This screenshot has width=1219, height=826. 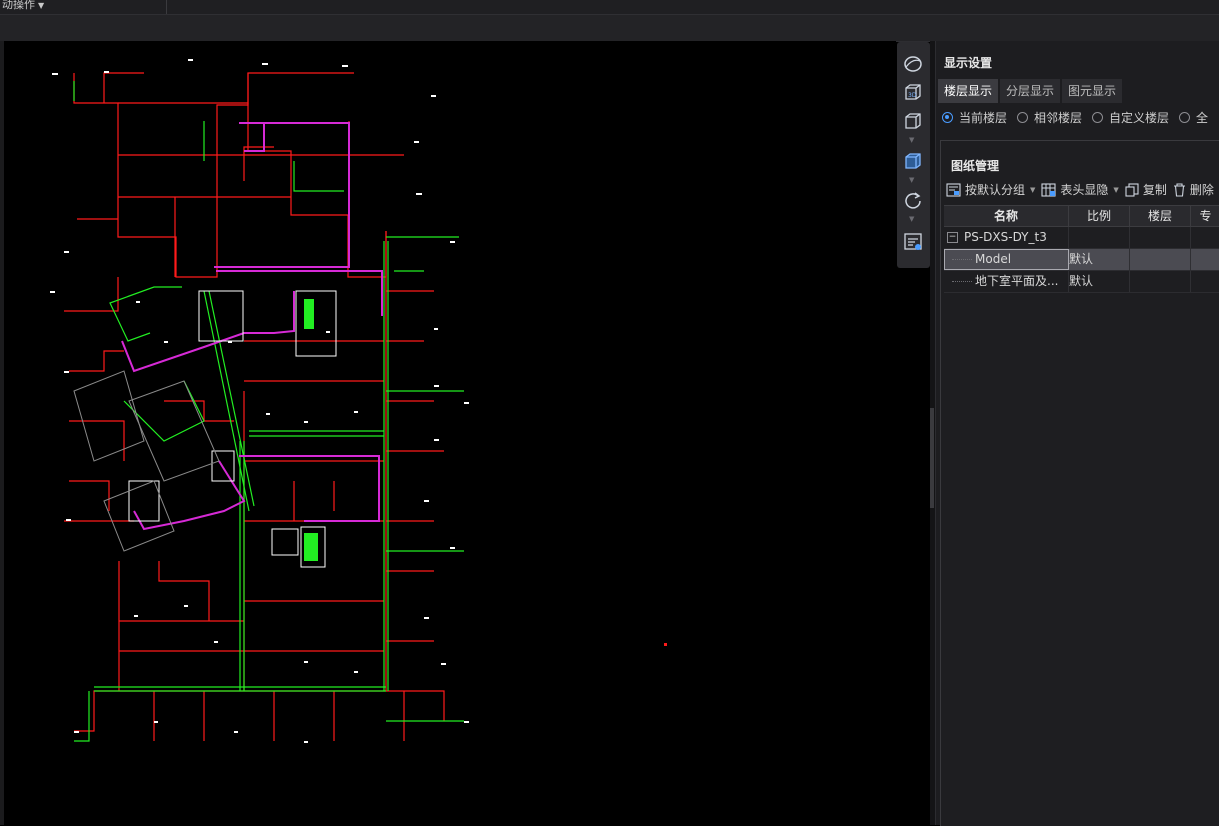 What do you see at coordinates (975, 166) in the screenshot?
I see `section-title: 图纸管理` at bounding box center [975, 166].